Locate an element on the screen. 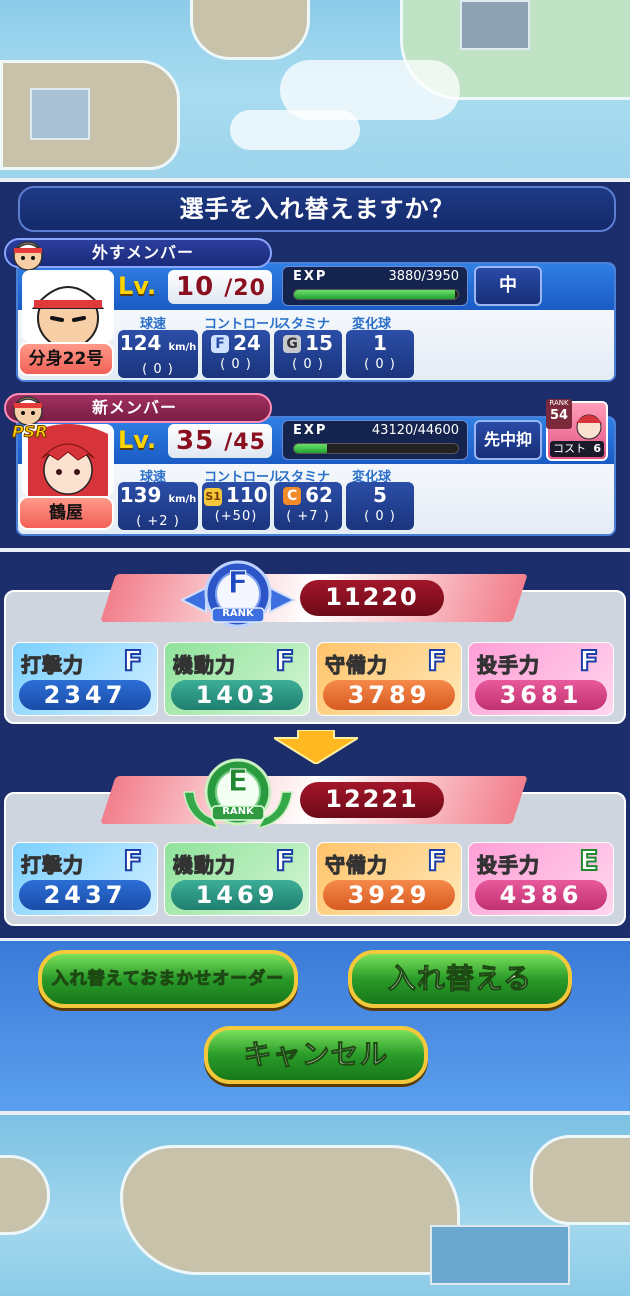 The image size is (630, 1296). cell-value: 3929 is located at coordinates (389, 895).